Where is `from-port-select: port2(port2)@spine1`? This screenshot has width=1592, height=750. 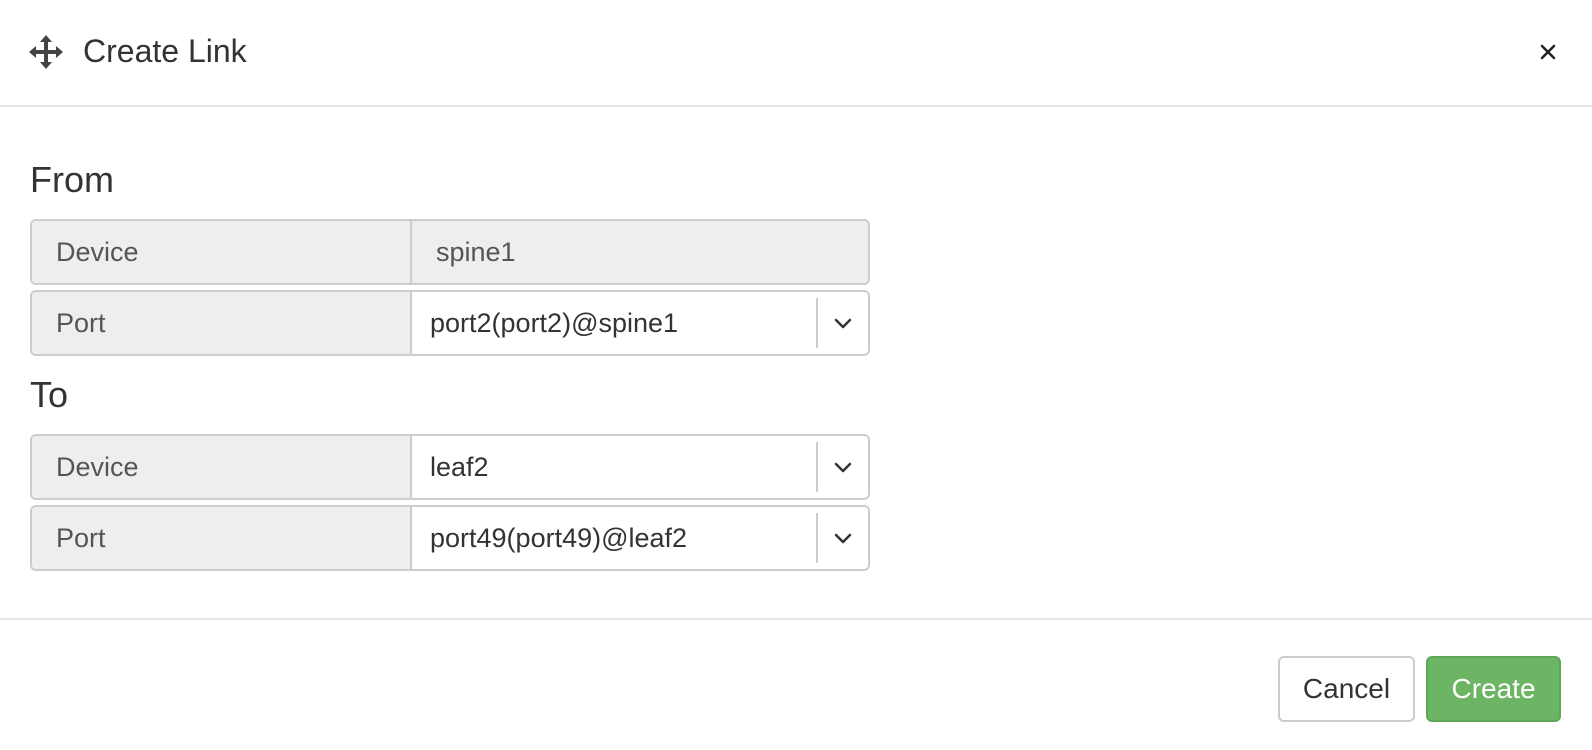
from-port-select: port2(port2)@spine1 is located at coordinates (640, 323).